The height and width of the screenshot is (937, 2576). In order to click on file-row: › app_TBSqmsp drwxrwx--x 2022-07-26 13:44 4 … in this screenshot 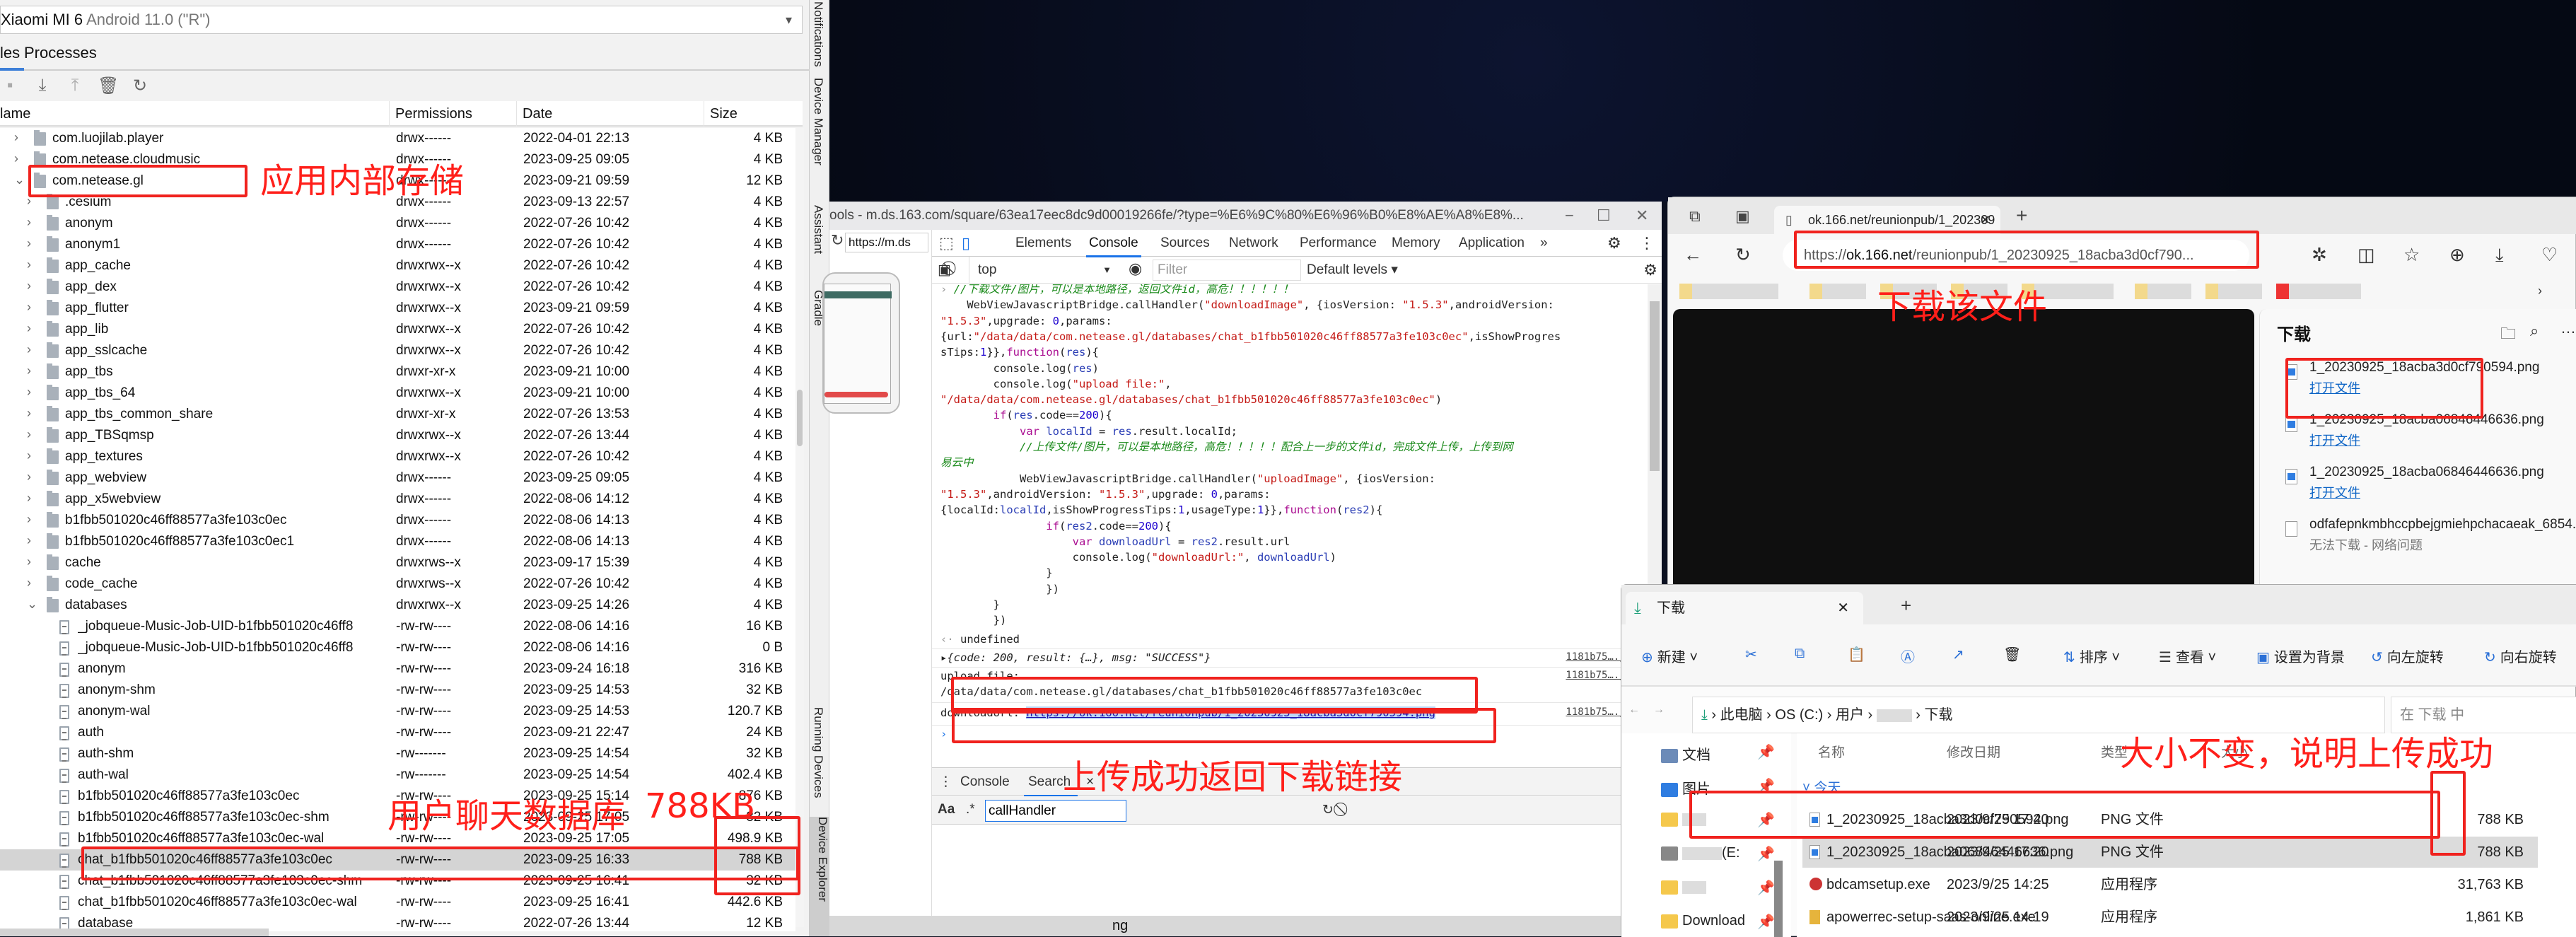, I will do `click(397, 436)`.